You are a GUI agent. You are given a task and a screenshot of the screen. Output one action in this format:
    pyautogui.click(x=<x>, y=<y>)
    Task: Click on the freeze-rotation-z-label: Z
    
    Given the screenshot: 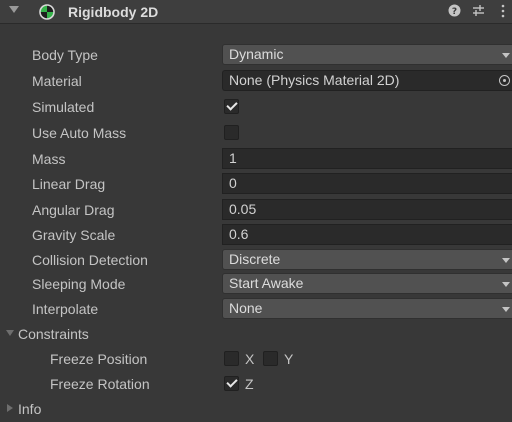 What is the action you would take?
    pyautogui.click(x=249, y=384)
    